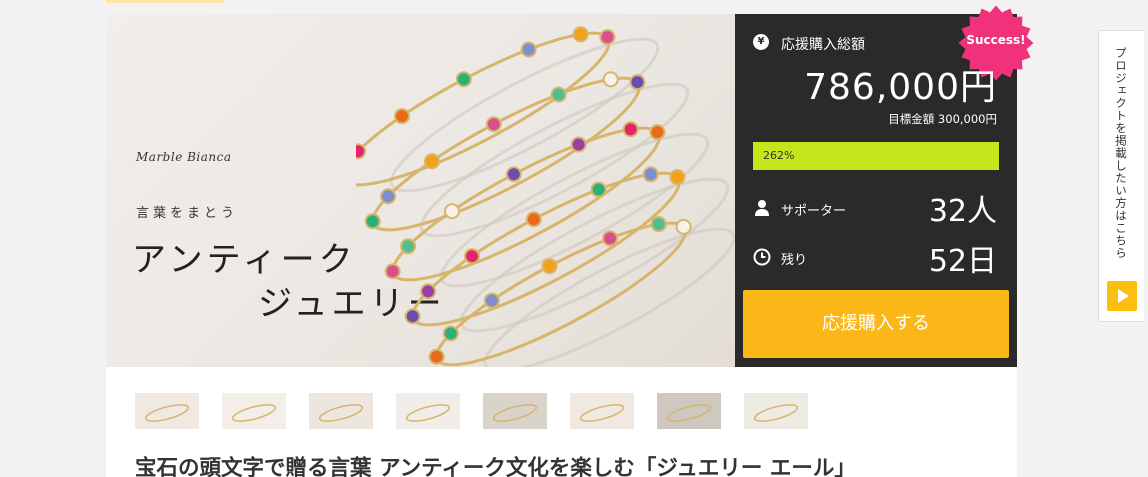 Image resolution: width=1148 pixels, height=477 pixels. I want to click on side-tab-button, so click(1122, 296).